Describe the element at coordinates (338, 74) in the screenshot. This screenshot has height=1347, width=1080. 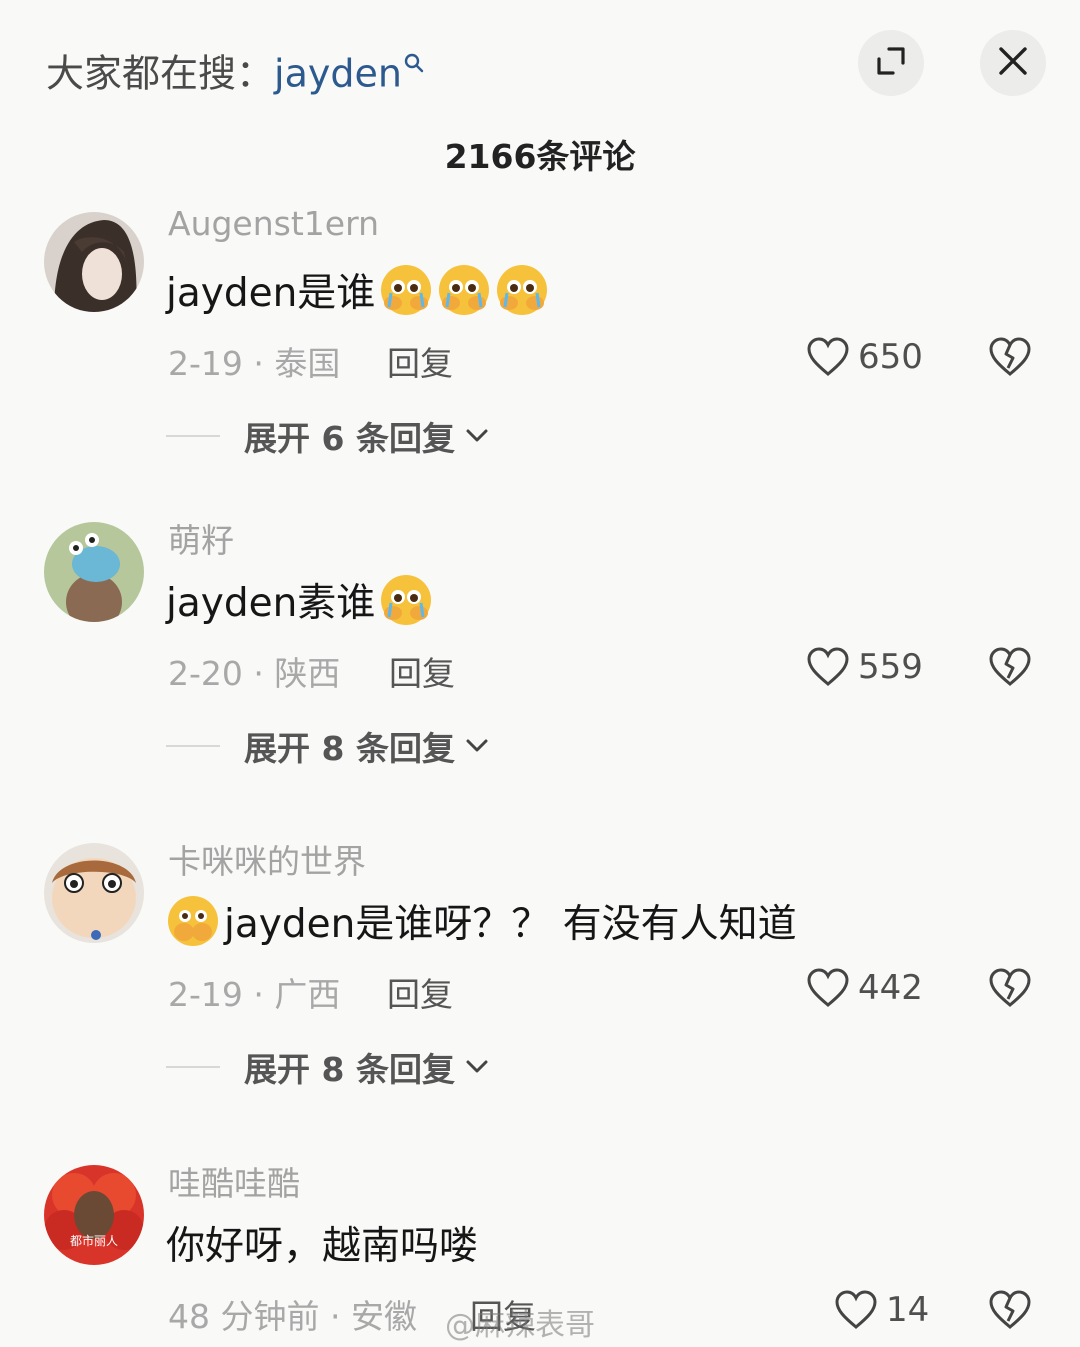
I see `search-keyword: jayden` at that location.